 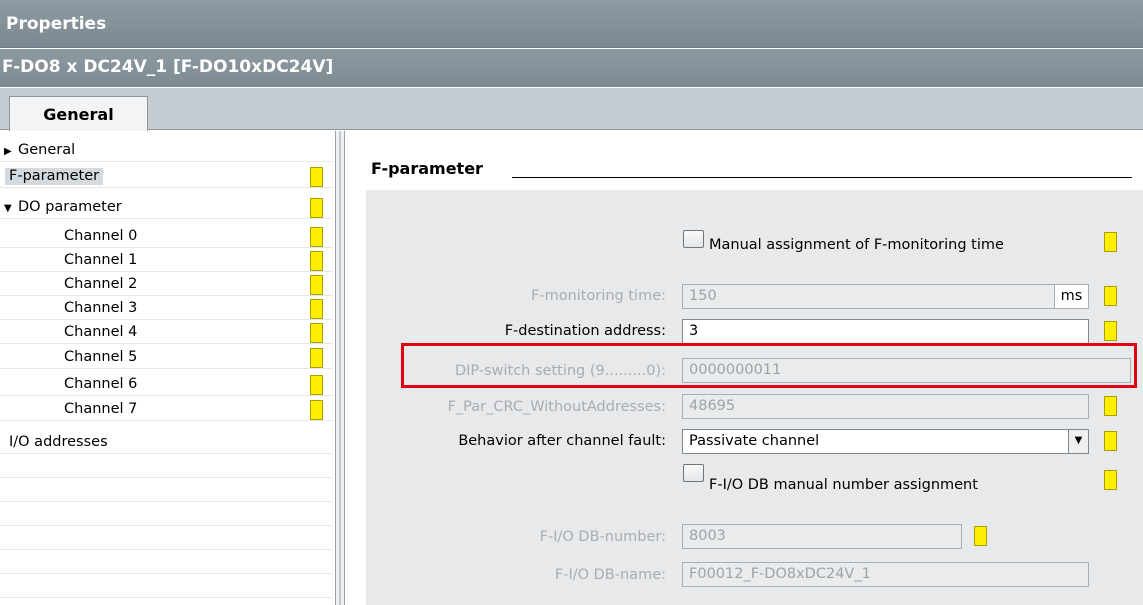 I want to click on nav-item-channel-7: Channel 7, so click(x=166, y=409).